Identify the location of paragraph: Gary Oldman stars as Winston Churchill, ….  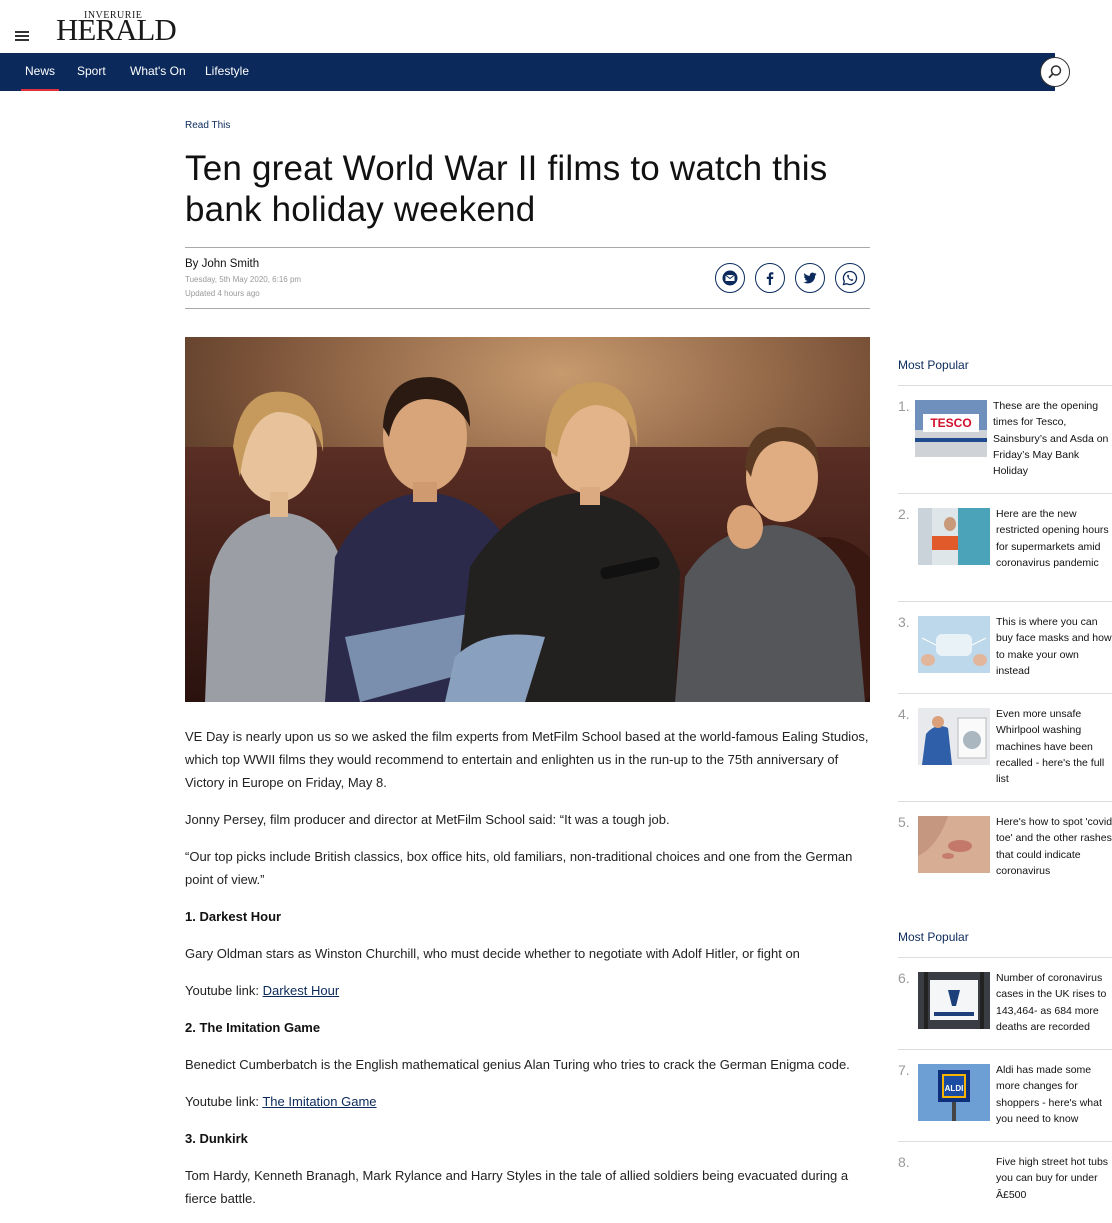
(492, 953).